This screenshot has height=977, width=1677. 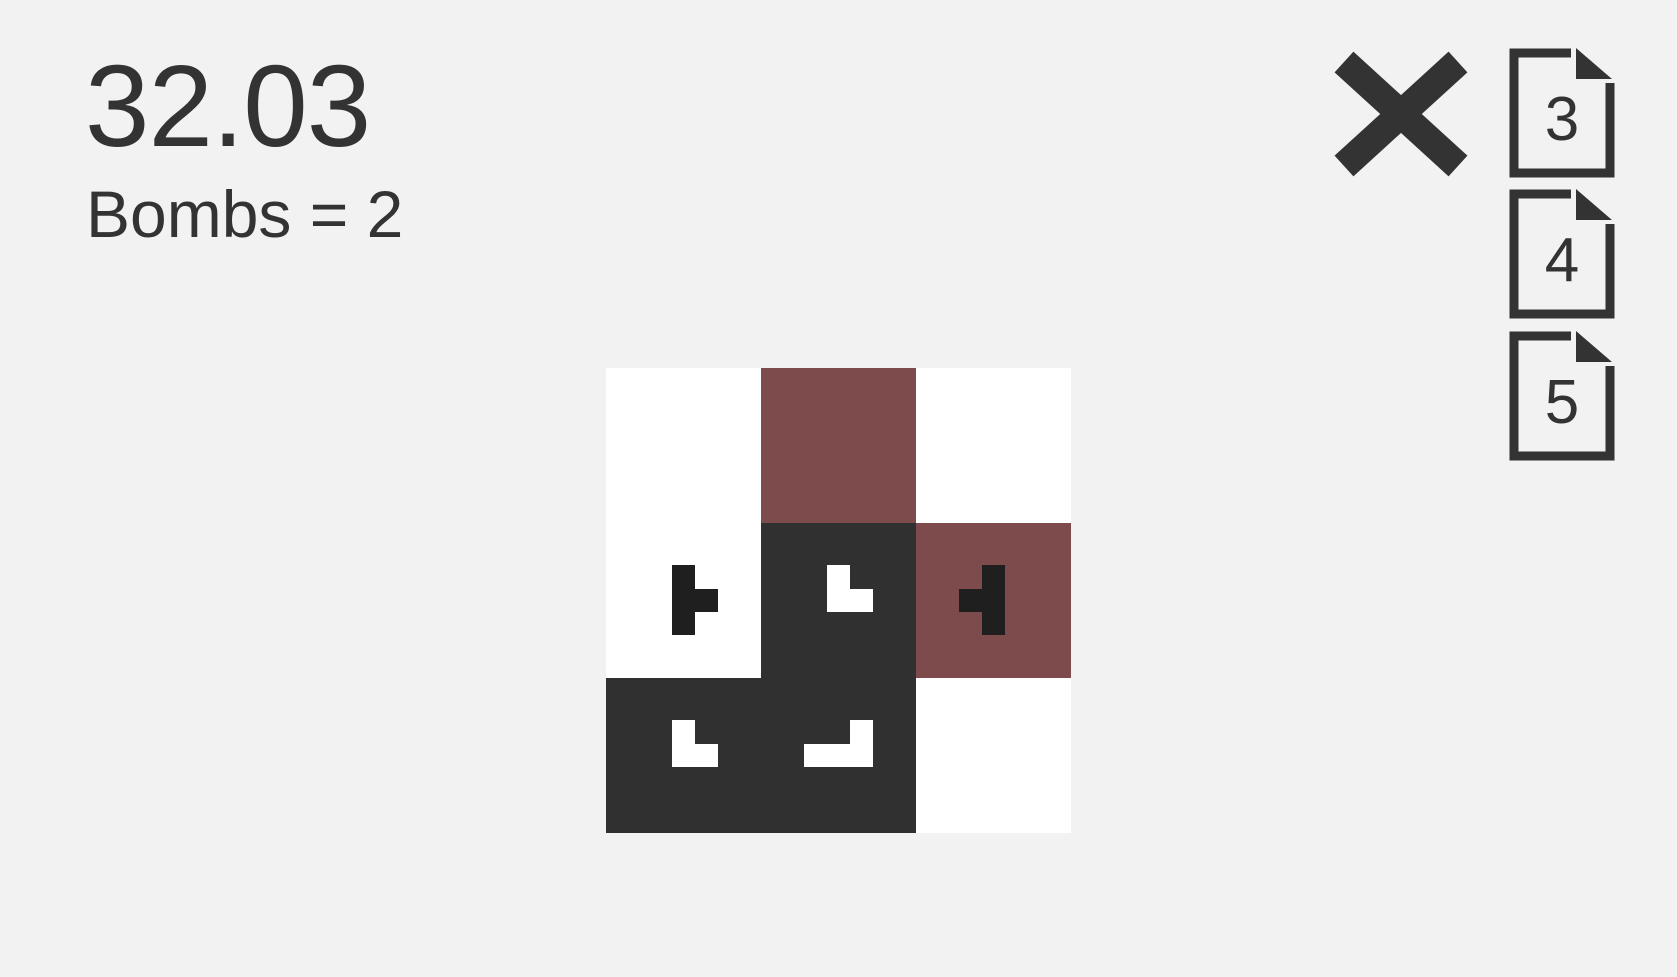 I want to click on corner-down-left-icon, so click(x=838, y=743).